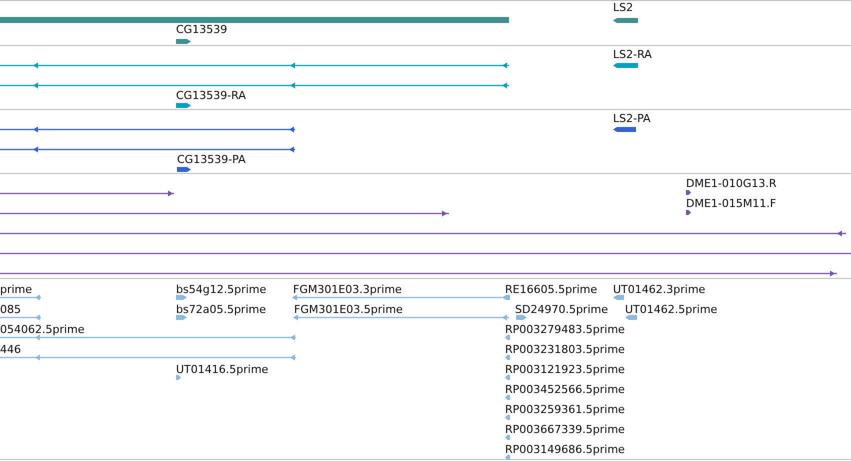  What do you see at coordinates (632, 118) in the screenshot?
I see `feature-label: LS2-PA` at bounding box center [632, 118].